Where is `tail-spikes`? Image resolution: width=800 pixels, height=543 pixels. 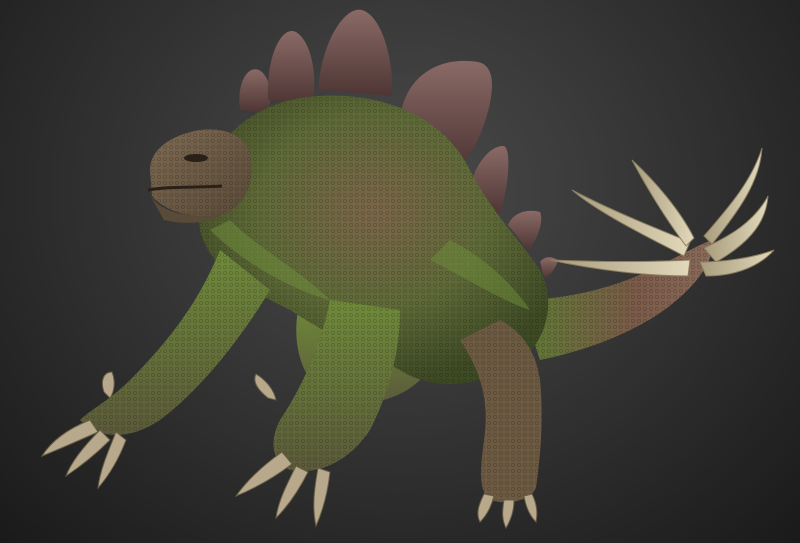 tail-spikes is located at coordinates (662, 212).